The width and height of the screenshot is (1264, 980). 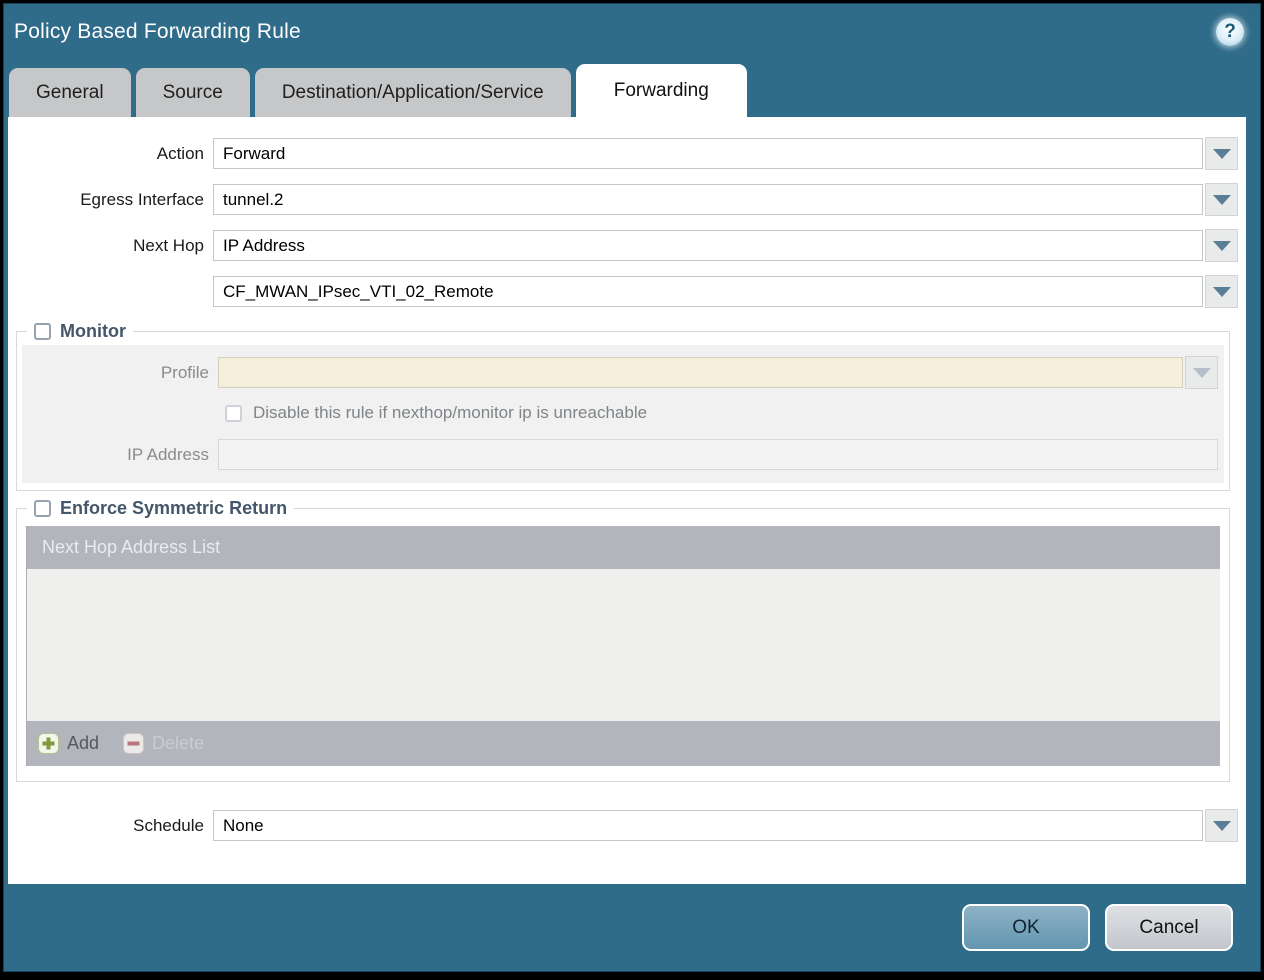 What do you see at coordinates (184, 372) in the screenshot?
I see `profile-label: Profile` at bounding box center [184, 372].